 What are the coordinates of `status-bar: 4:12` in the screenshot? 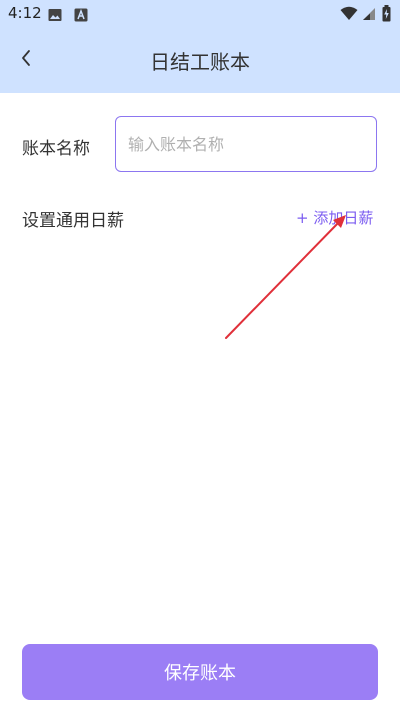 It's located at (200, 14).